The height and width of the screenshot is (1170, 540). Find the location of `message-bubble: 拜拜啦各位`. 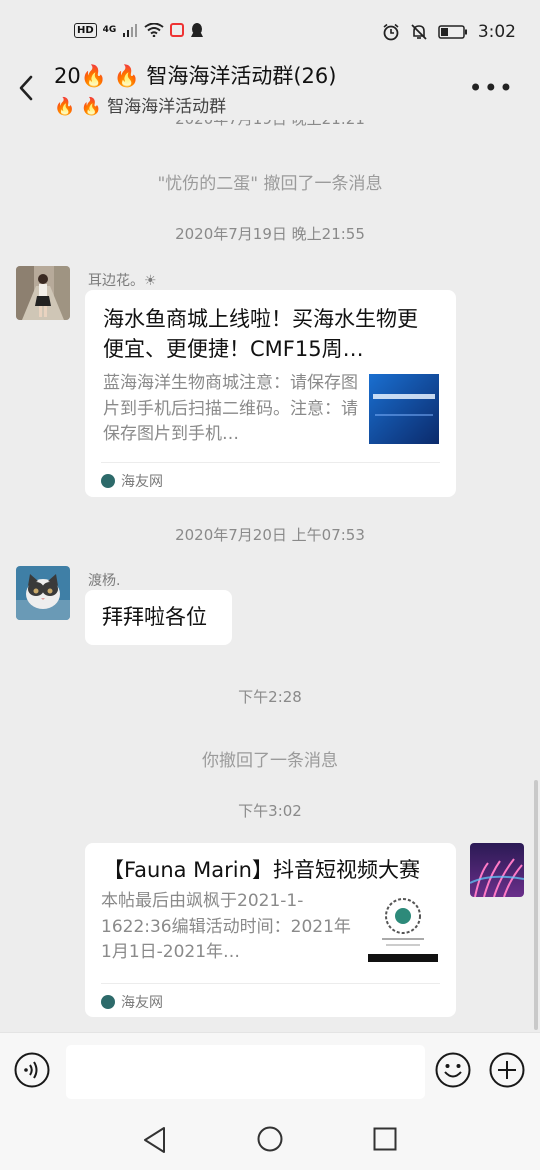

message-bubble: 拜拜啦各位 is located at coordinates (158, 617).